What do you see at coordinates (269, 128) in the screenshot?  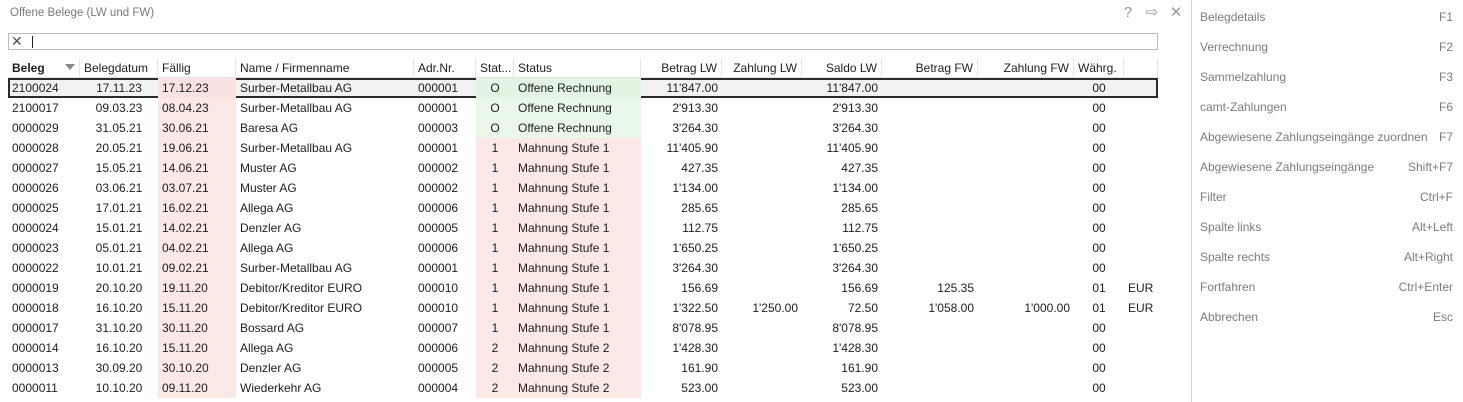 I see `col-name-cell: Baresa AG` at bounding box center [269, 128].